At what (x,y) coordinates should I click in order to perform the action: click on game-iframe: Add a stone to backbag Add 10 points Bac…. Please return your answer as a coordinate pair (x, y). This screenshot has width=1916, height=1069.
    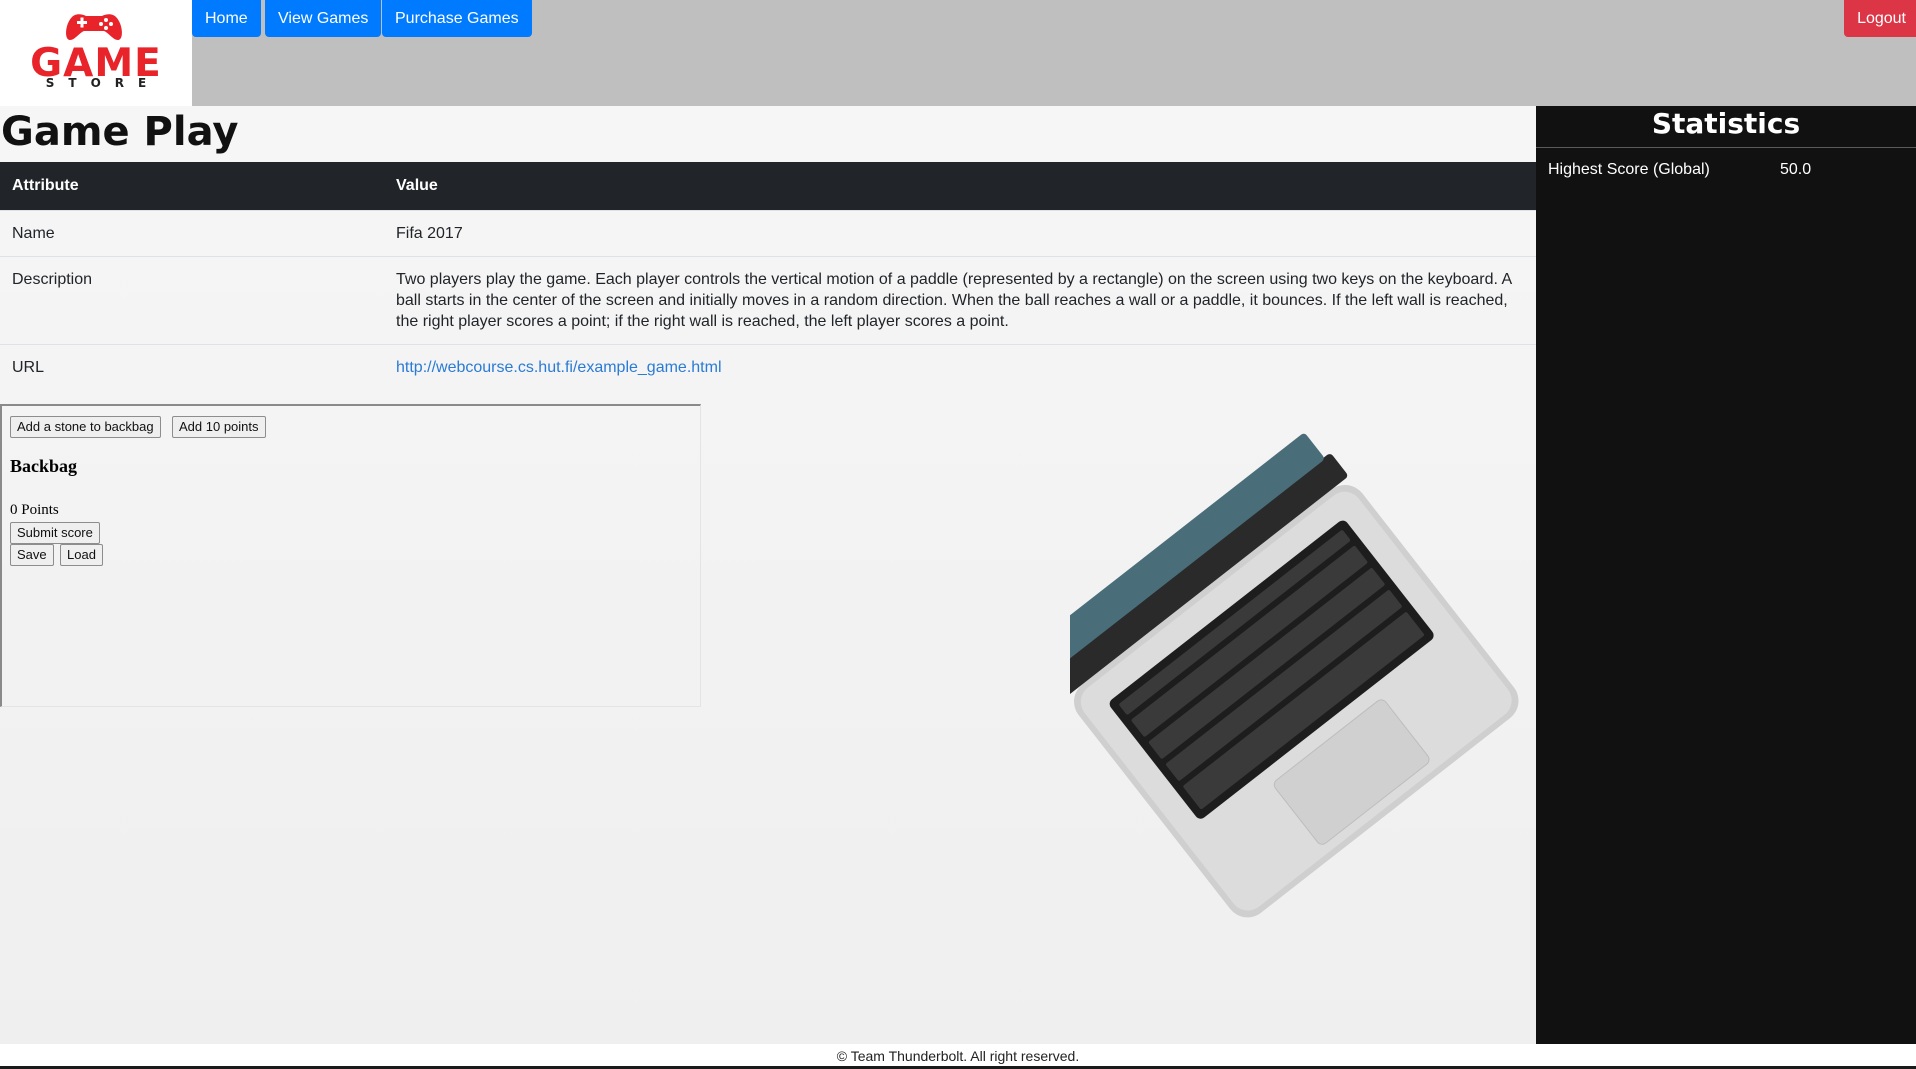
    Looking at the image, I should click on (350, 555).